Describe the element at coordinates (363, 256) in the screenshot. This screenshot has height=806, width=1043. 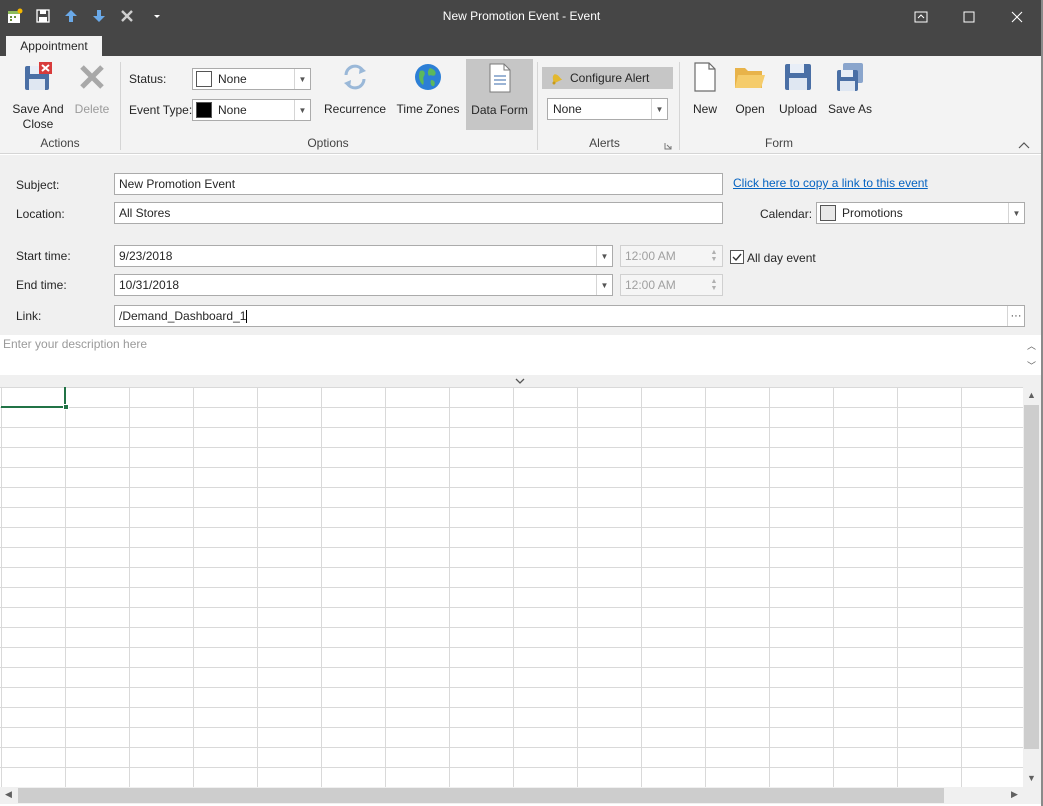
I see `start-date-input: 9/23/2018` at that location.